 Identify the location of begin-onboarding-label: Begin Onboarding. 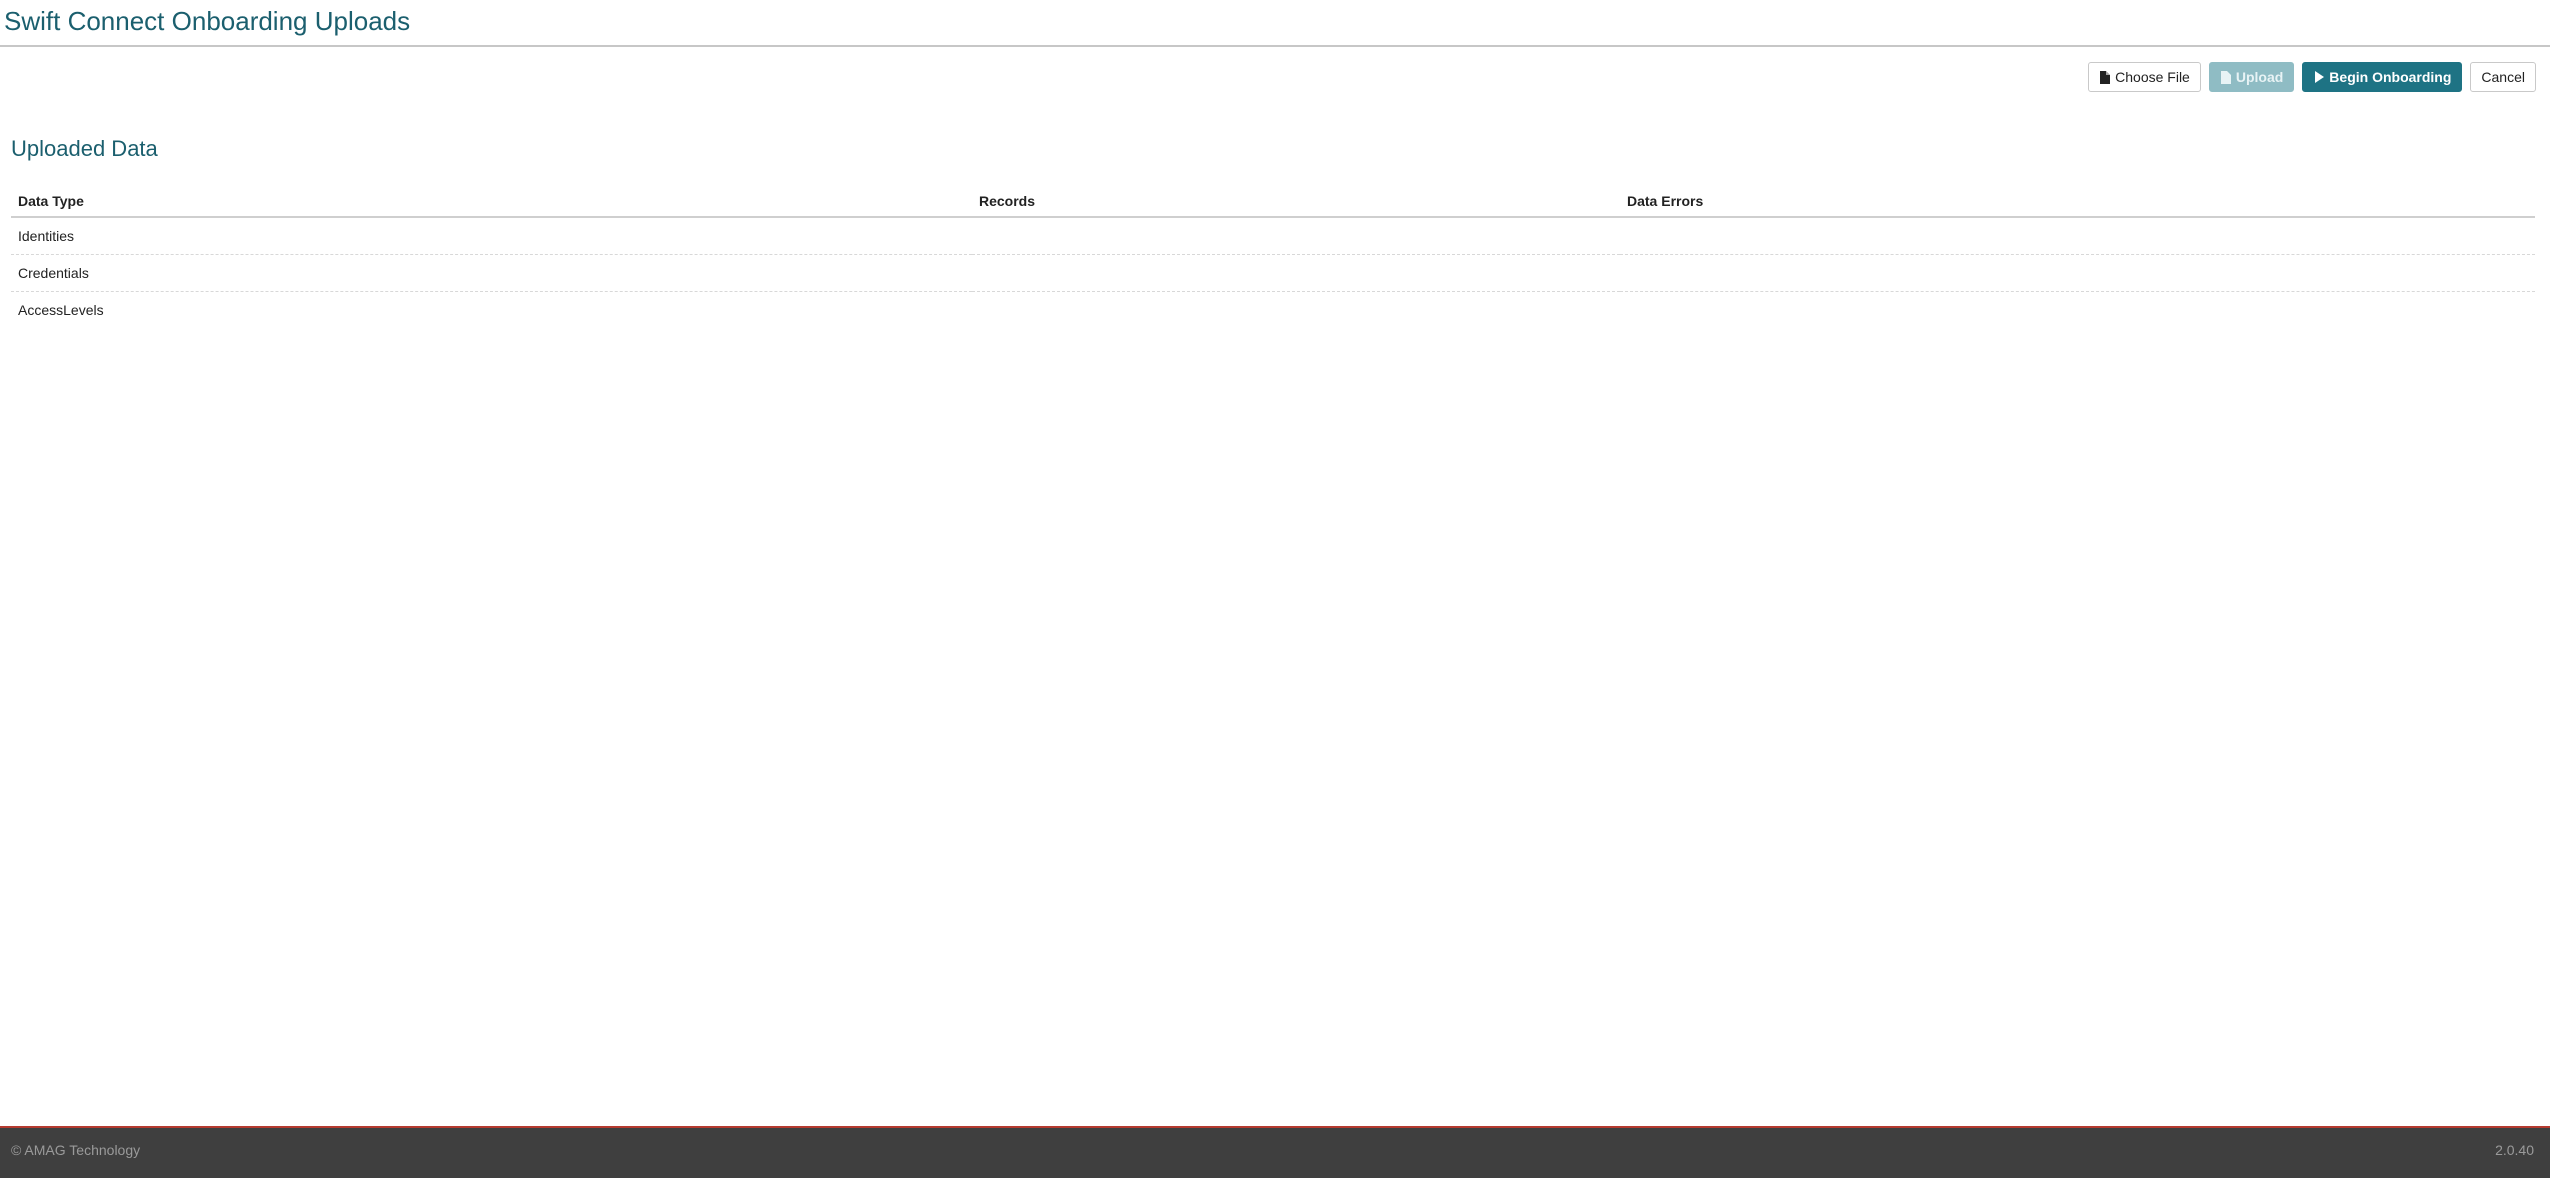
(2390, 77).